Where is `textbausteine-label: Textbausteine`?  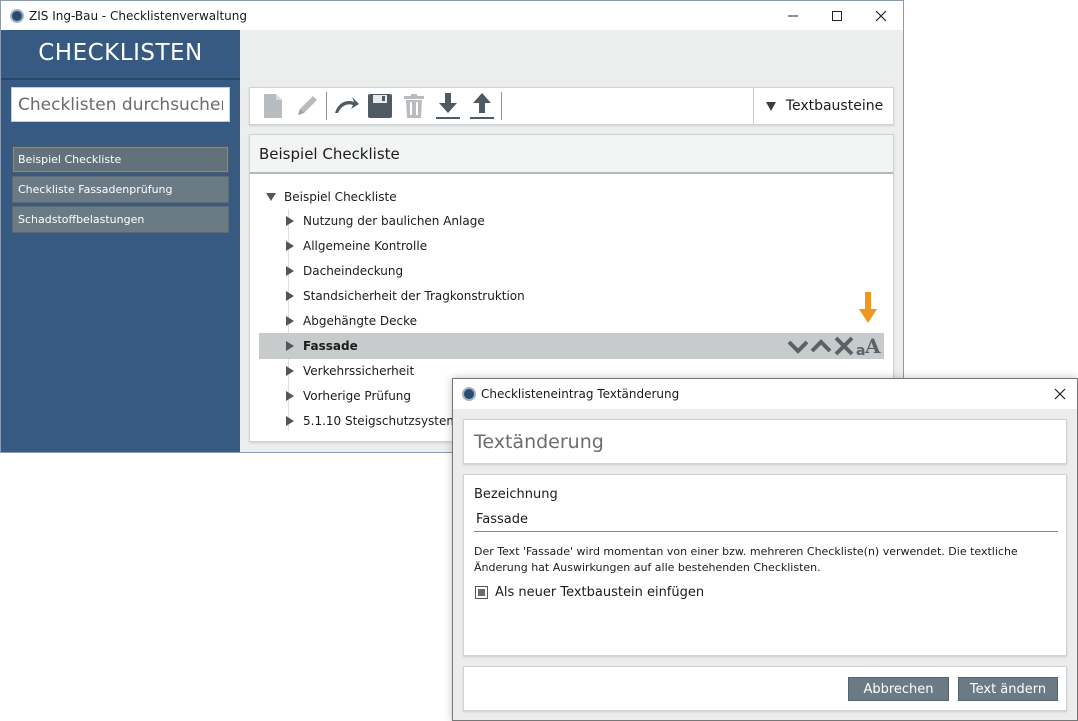 textbausteine-label: Textbausteine is located at coordinates (834, 106).